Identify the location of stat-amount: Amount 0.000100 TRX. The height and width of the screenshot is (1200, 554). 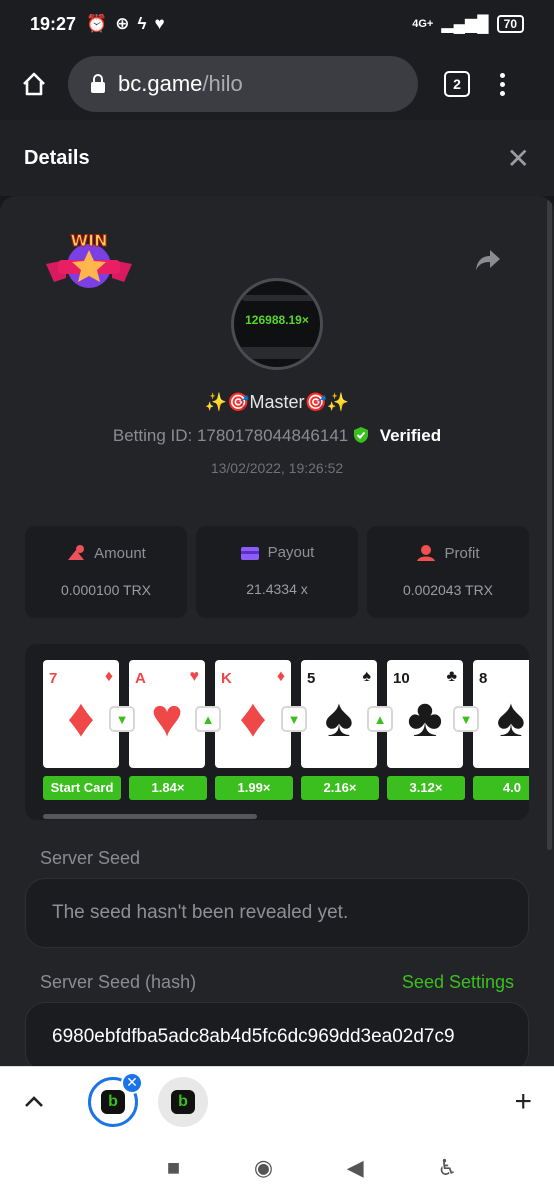
(106, 572).